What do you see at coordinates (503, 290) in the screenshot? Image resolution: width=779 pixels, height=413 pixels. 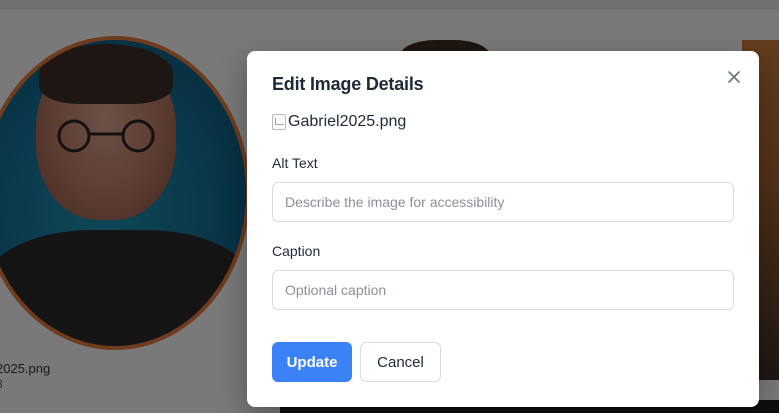 I see `caption-input` at bounding box center [503, 290].